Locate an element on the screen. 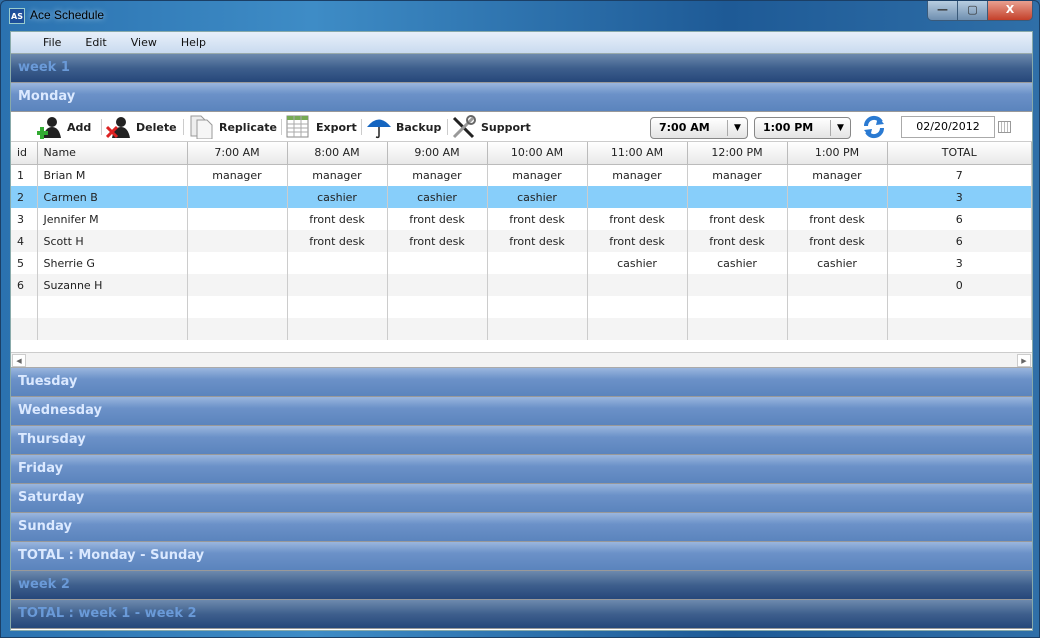 This screenshot has width=1040, height=638. day-header: Sunday is located at coordinates (521, 527).